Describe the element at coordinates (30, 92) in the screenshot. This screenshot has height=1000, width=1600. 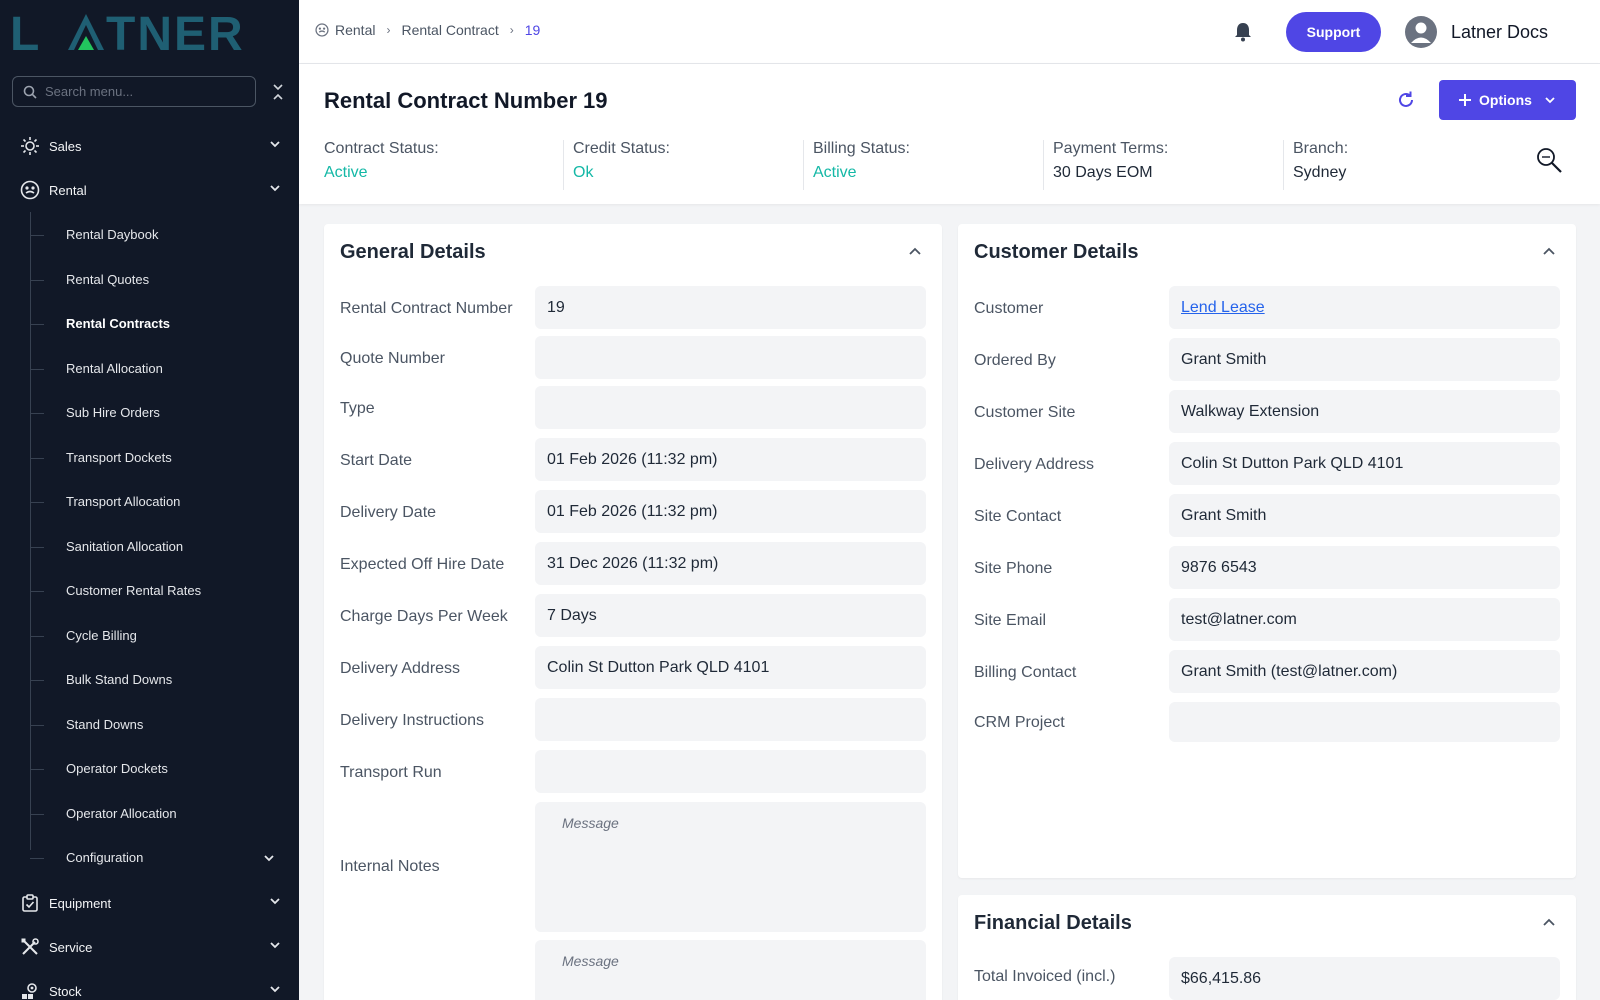
I see `search-icon` at that location.